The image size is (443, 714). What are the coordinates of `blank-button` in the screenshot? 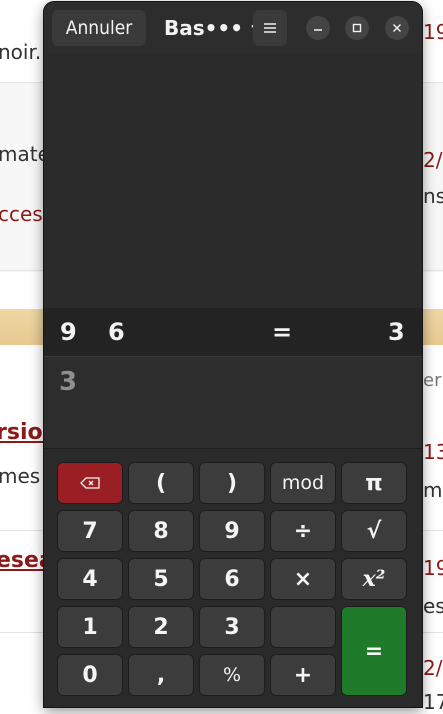 It's located at (303, 627).